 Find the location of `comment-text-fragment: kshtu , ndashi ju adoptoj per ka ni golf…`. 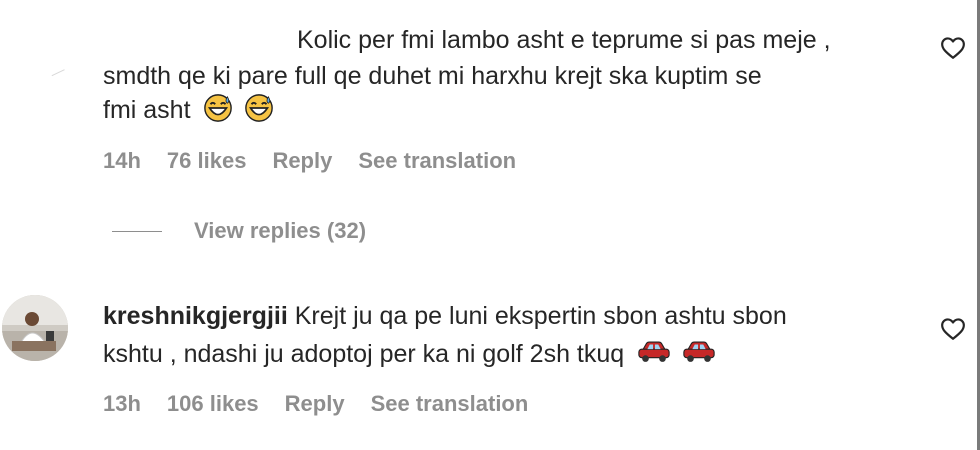

comment-text-fragment: kshtu , ndashi ju adoptoj per ka ni golf… is located at coordinates (364, 354).